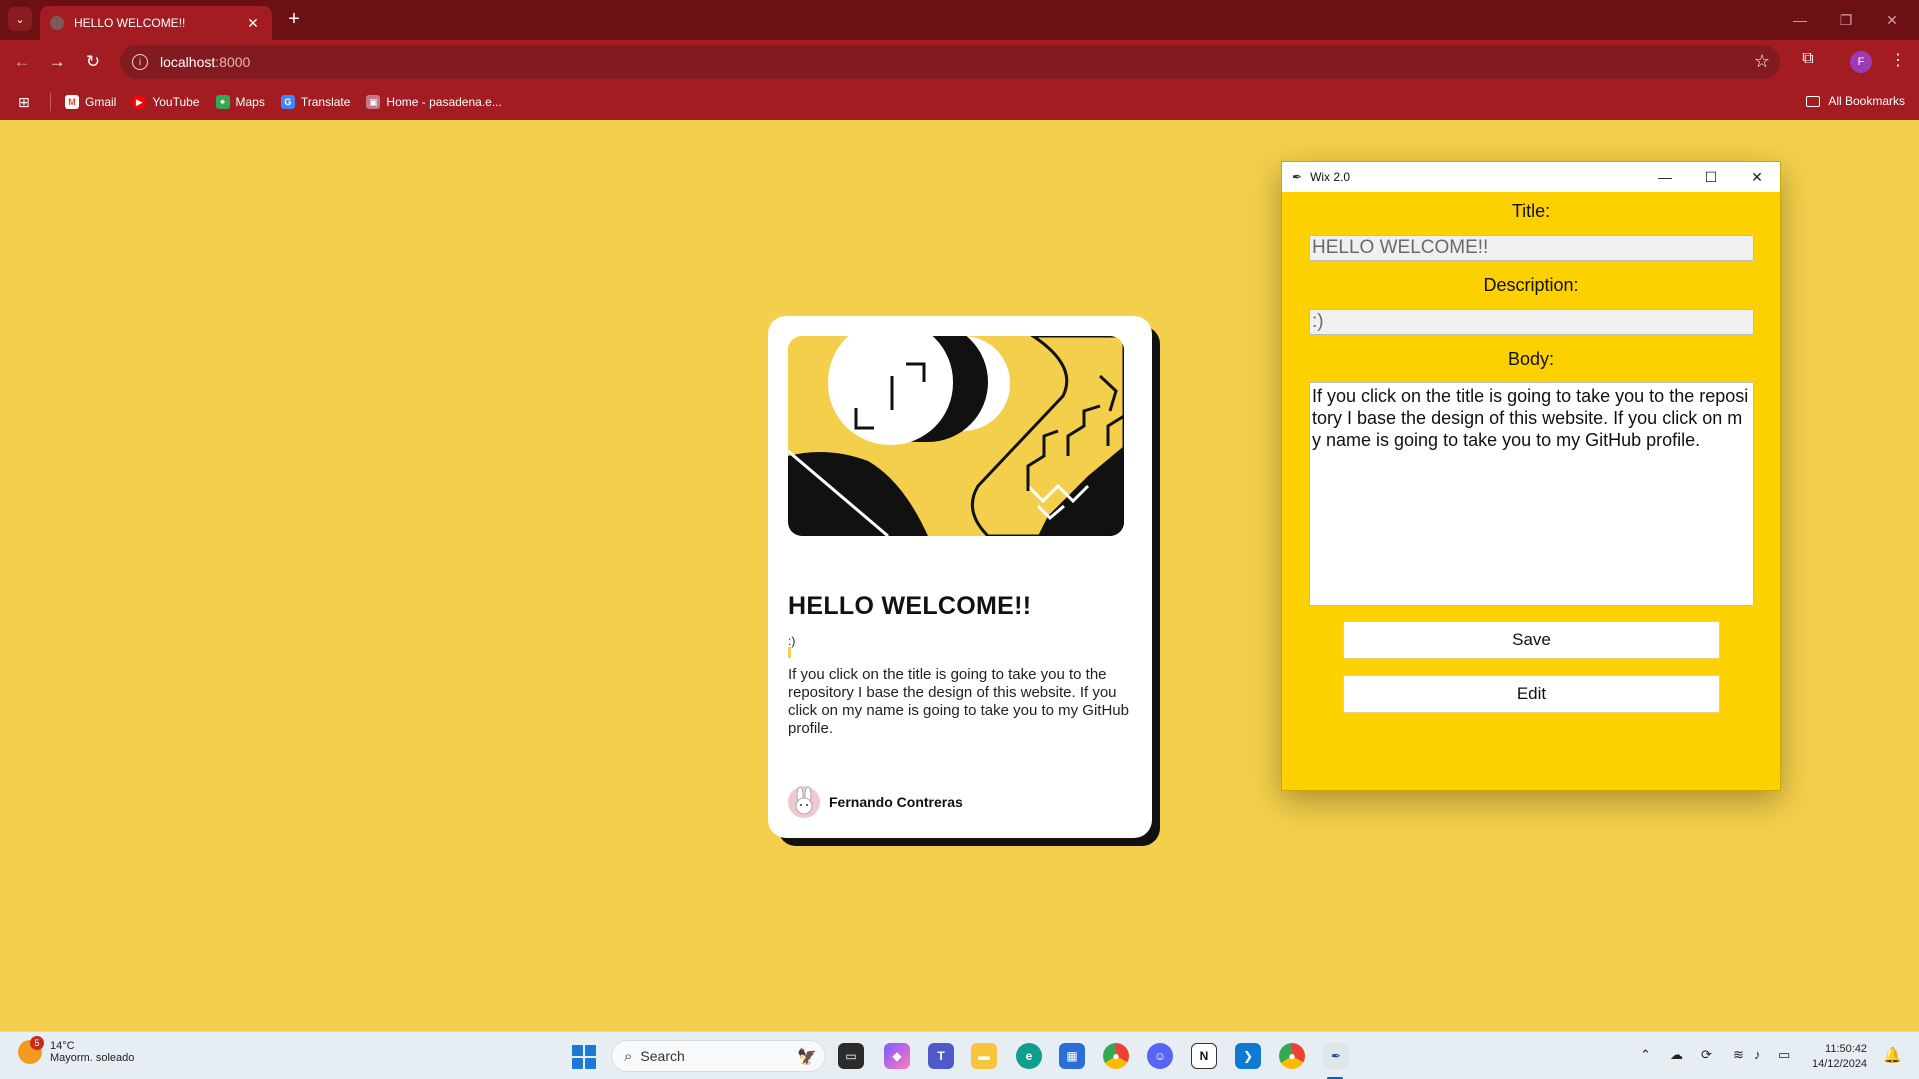 This screenshot has width=1919, height=1079. I want to click on wix-maximize-button: ☐, so click(1711, 177).